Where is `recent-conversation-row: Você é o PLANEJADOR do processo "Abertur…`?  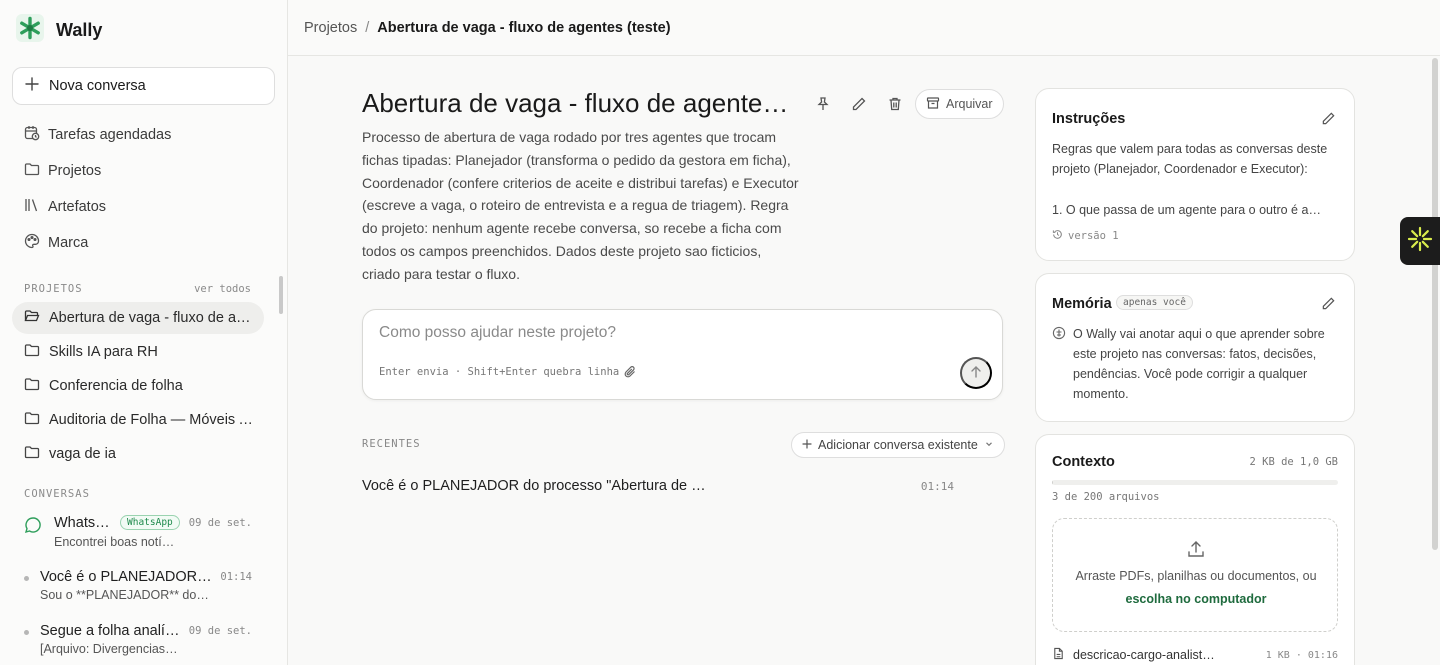 recent-conversation-row: Você é o PLANEJADOR do processo "Abertur… is located at coordinates (658, 488).